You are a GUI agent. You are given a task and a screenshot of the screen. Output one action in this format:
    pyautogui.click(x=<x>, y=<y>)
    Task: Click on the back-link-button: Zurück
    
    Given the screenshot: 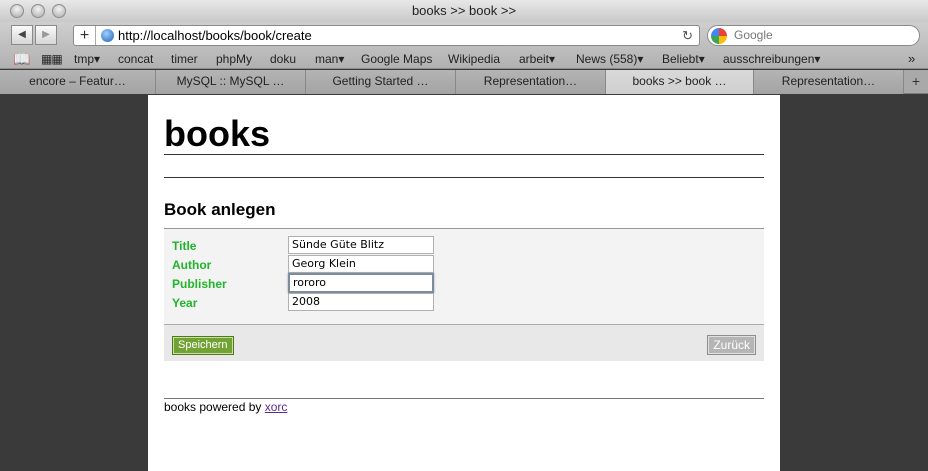 What is the action you would take?
    pyautogui.click(x=731, y=345)
    